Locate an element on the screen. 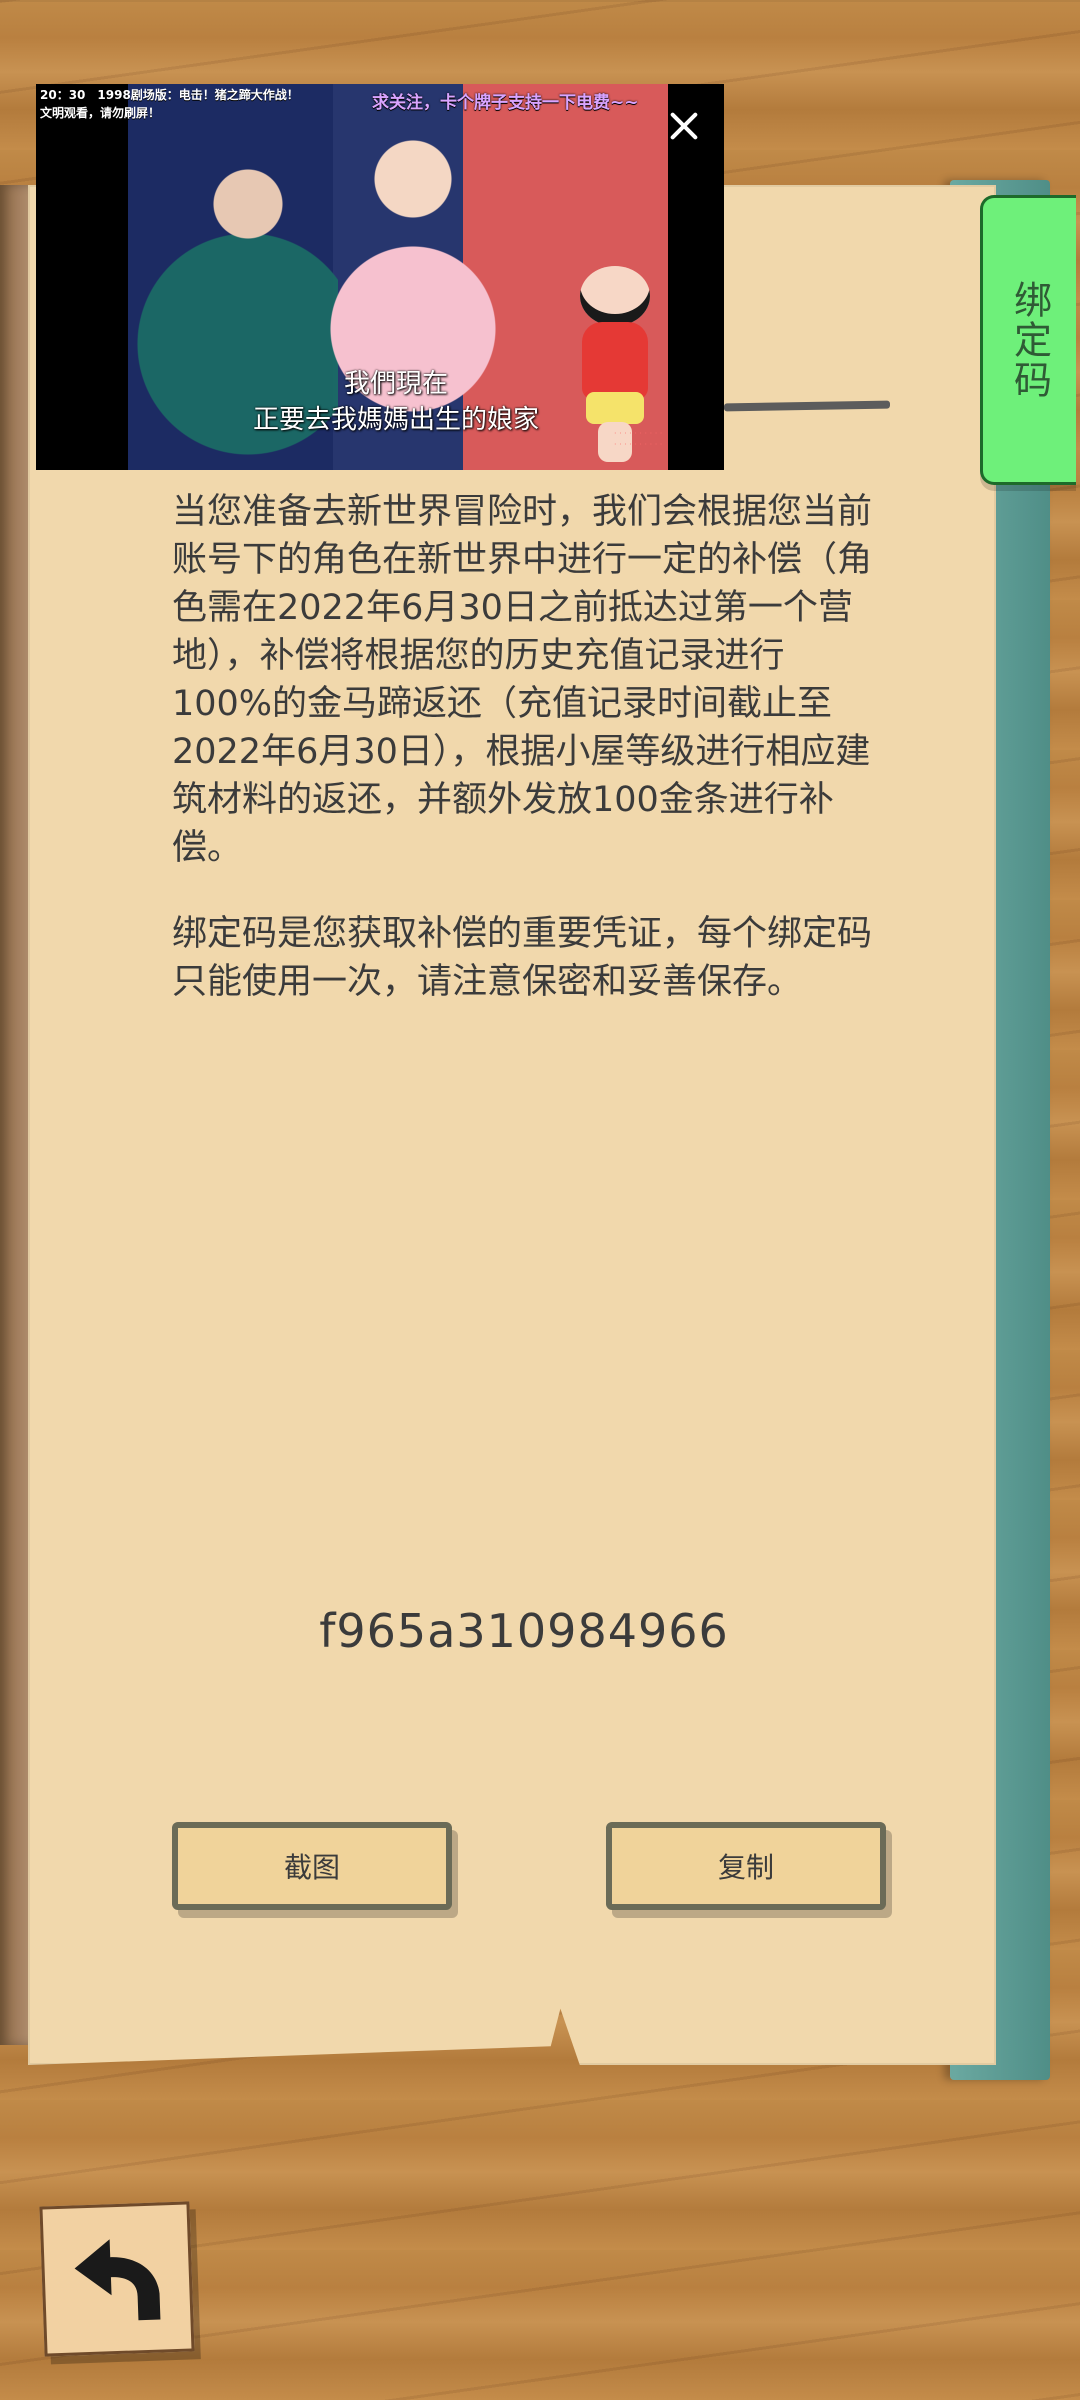 This screenshot has height=2400, width=1080. notice-paragraph-2: 绑定码是您获取补偿的重要凭证，每个绑定码只能使用一次，请注意保密和妥善保存。 is located at coordinates (522, 958).